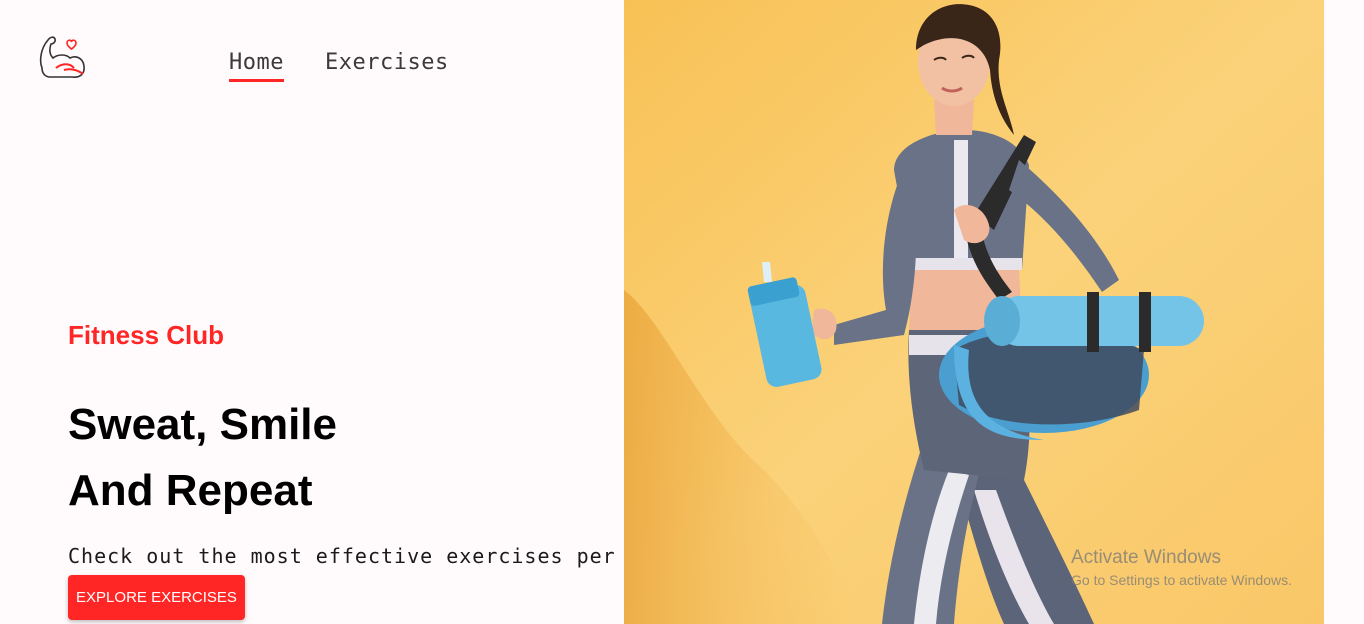 The image size is (1364, 624). I want to click on explore-exercises-label: EXPLORE EXERCISES, so click(156, 597).